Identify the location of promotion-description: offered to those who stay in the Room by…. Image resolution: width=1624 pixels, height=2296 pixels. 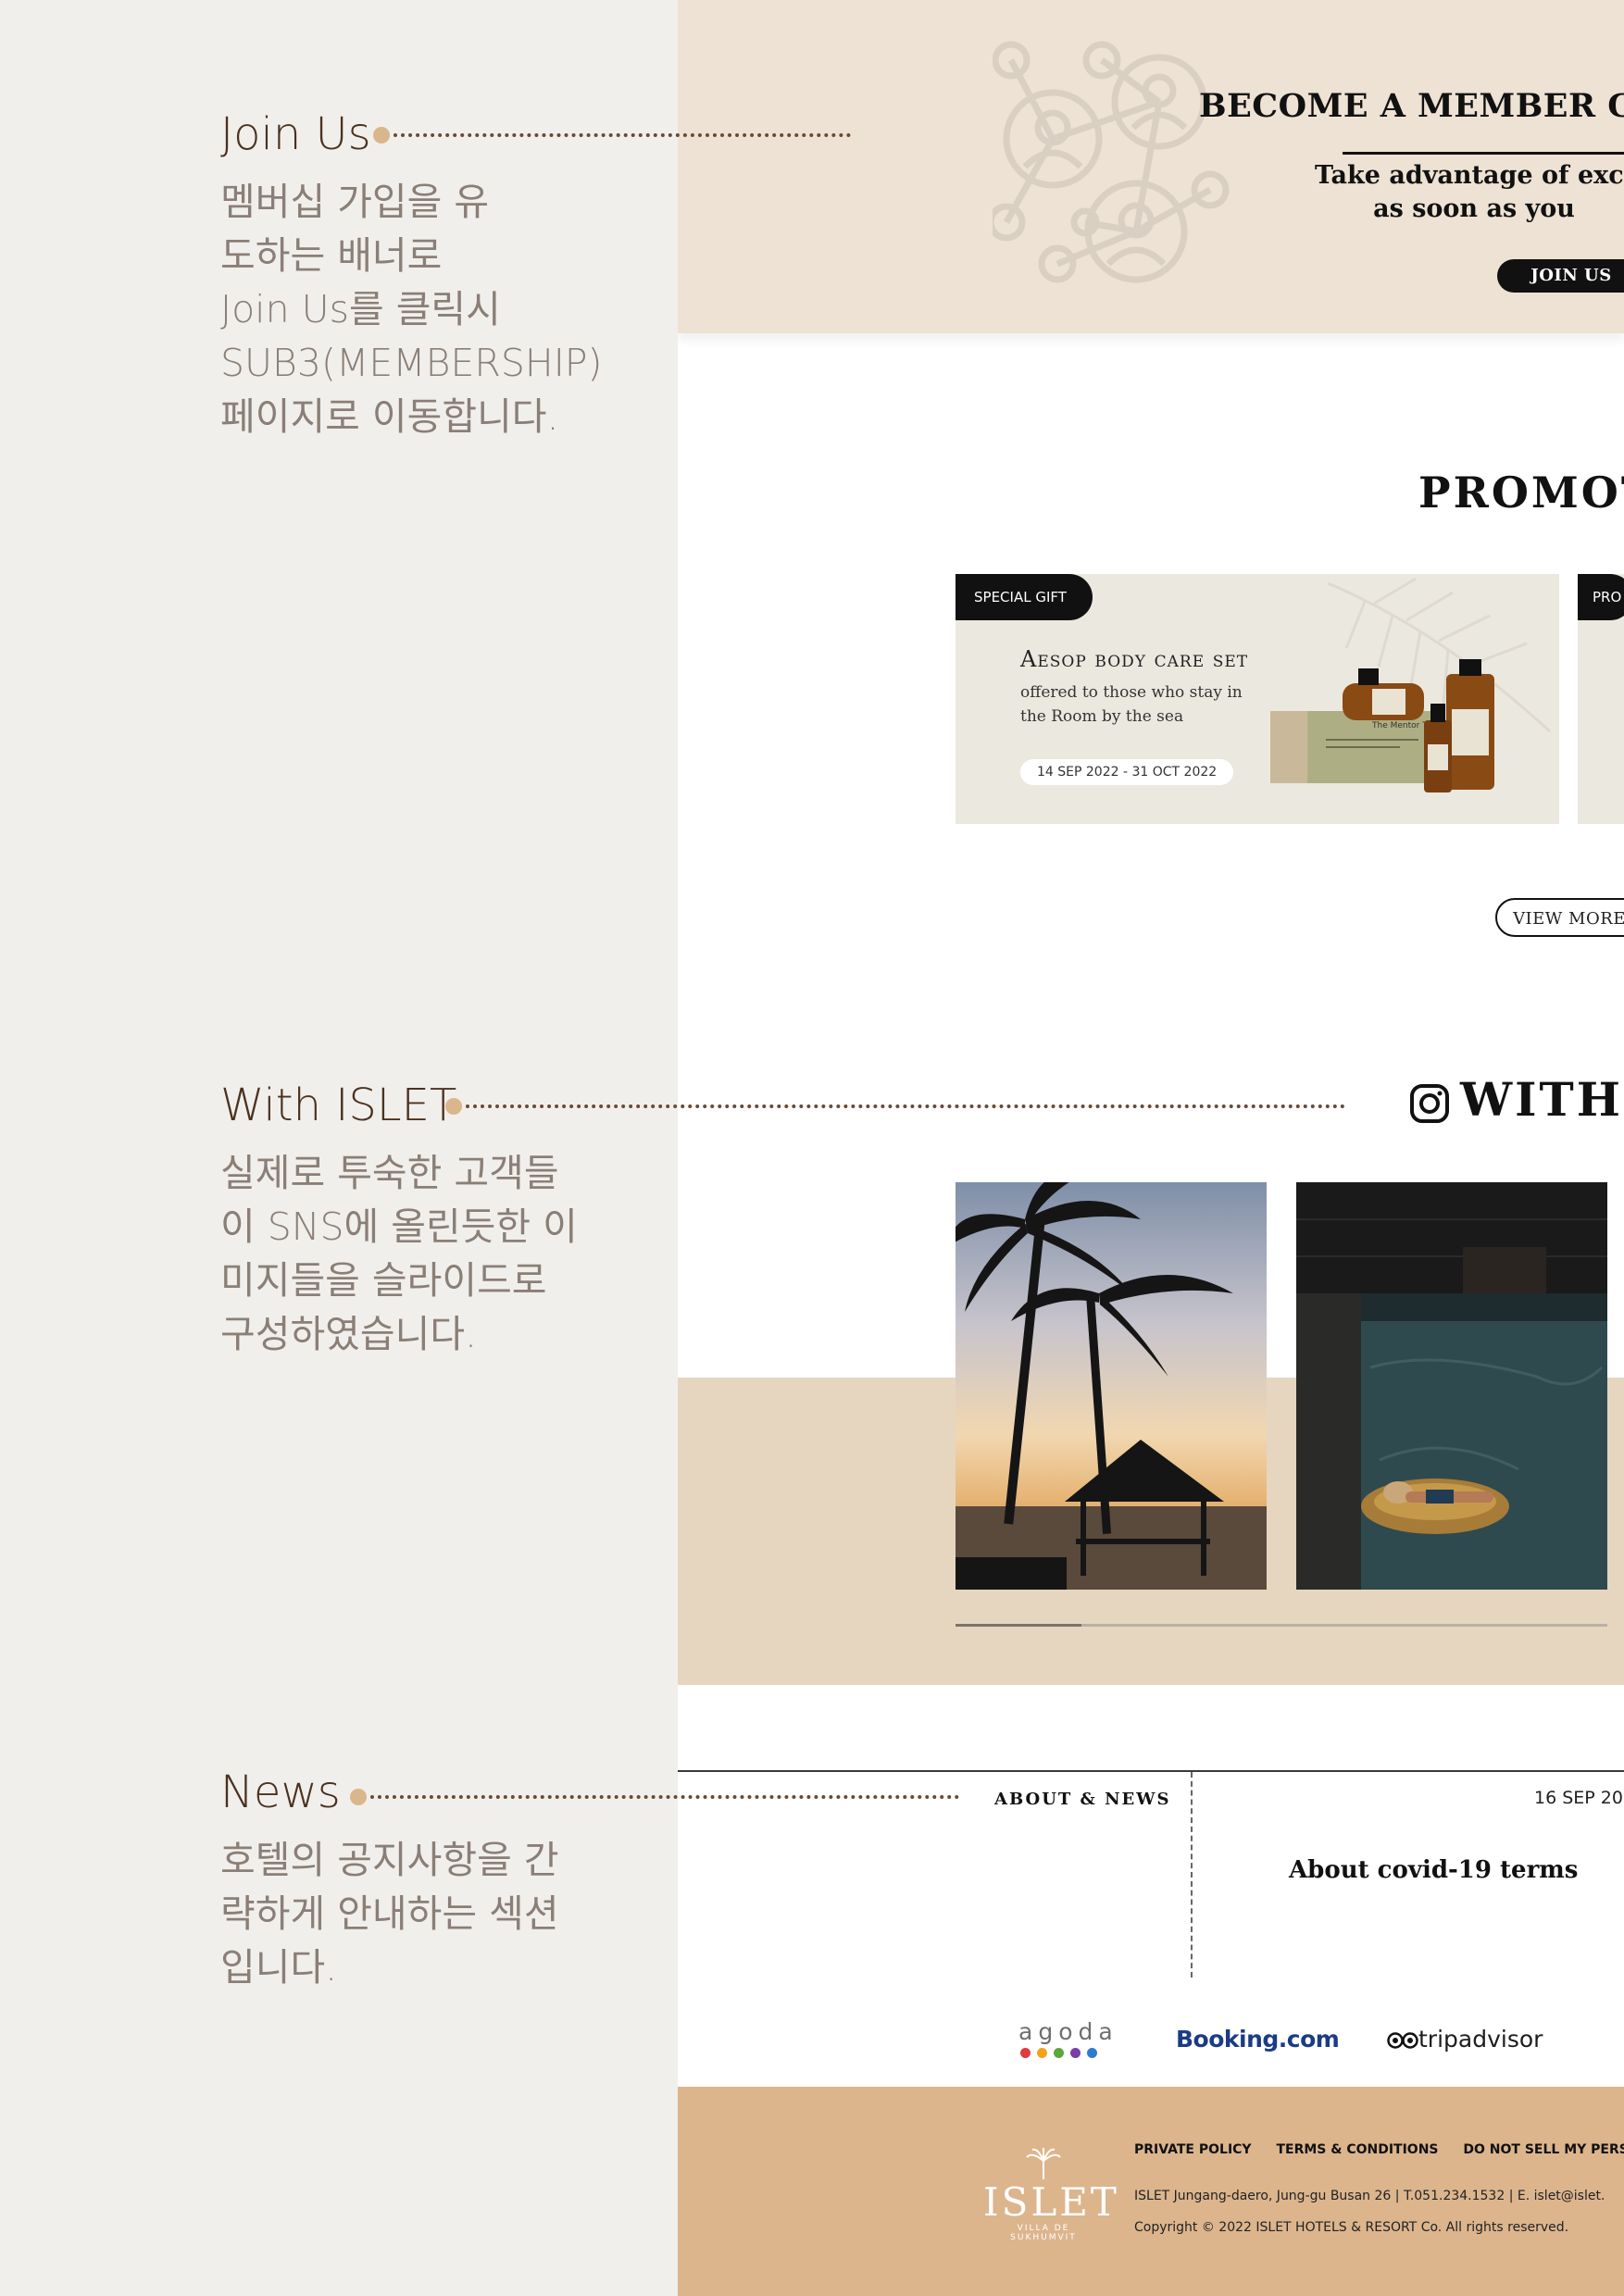
(1140, 704).